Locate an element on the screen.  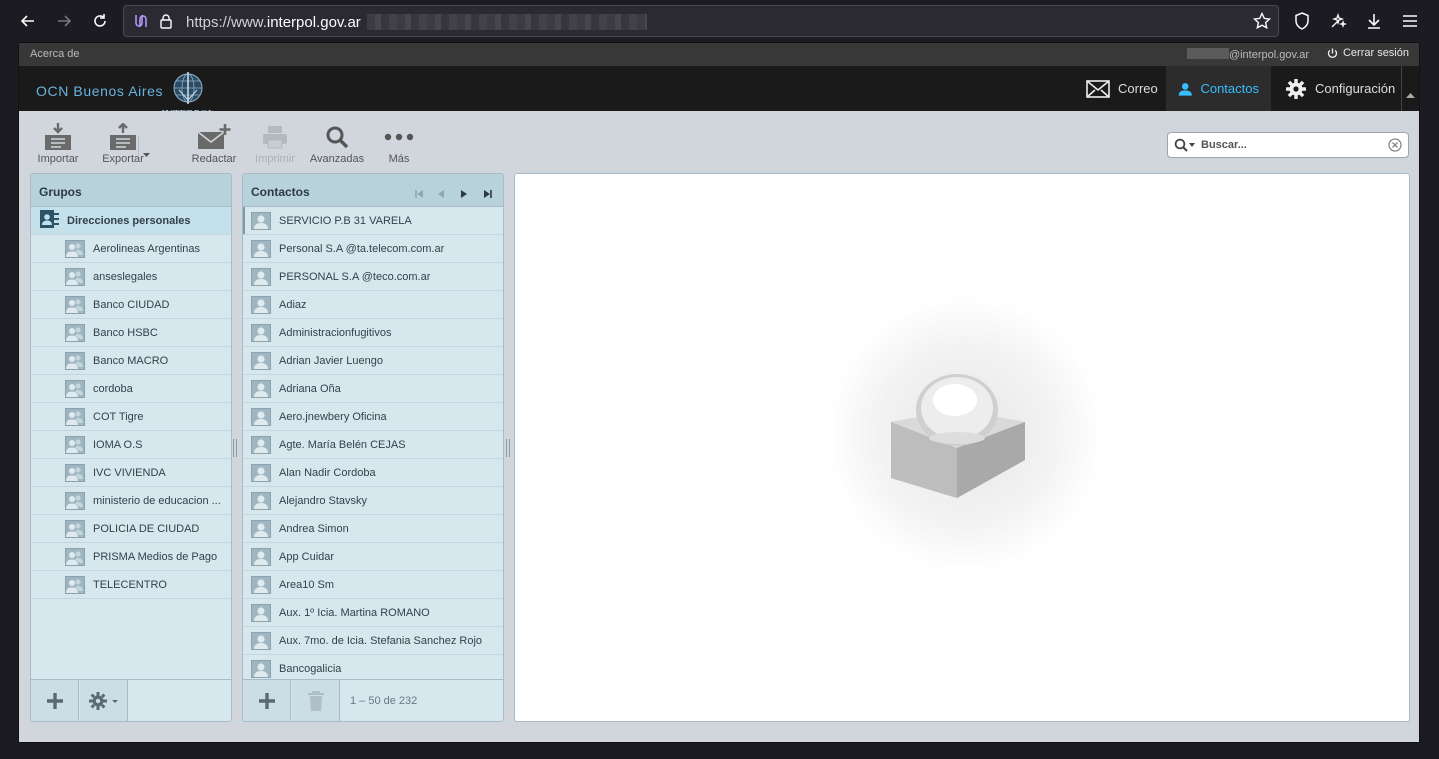
contact-name: Adrian Javier Luengo is located at coordinates (331, 360).